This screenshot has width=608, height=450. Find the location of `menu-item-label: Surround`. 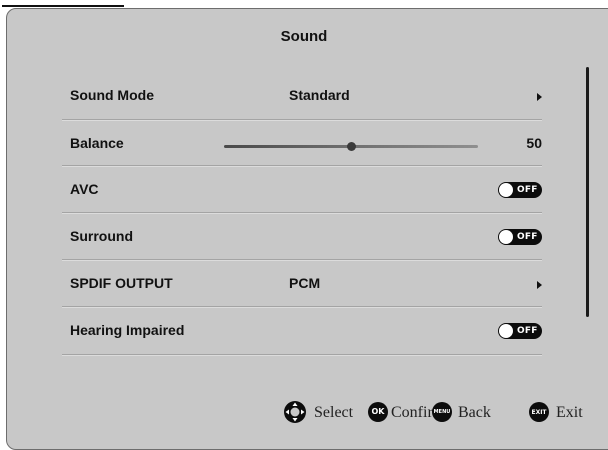

menu-item-label: Surround is located at coordinates (101, 236).